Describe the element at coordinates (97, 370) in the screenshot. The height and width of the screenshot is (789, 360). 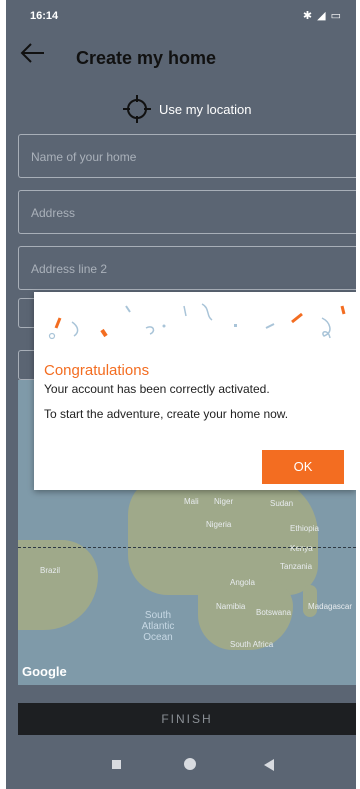
I see `dialog-title: Congratulations` at that location.